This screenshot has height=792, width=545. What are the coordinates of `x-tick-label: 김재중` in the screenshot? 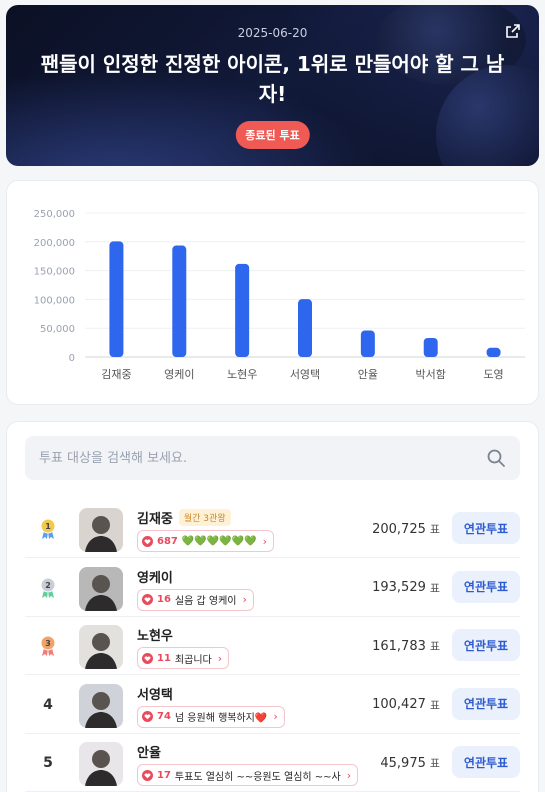 It's located at (116, 374).